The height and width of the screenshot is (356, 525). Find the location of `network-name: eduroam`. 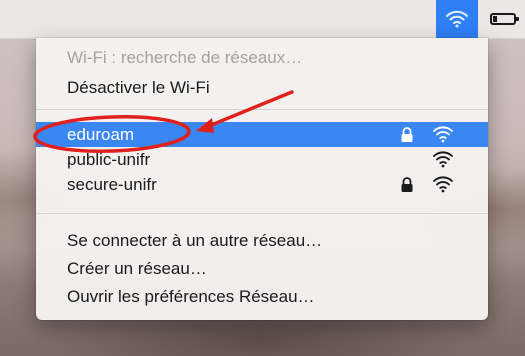

network-name: eduroam is located at coordinates (101, 134).